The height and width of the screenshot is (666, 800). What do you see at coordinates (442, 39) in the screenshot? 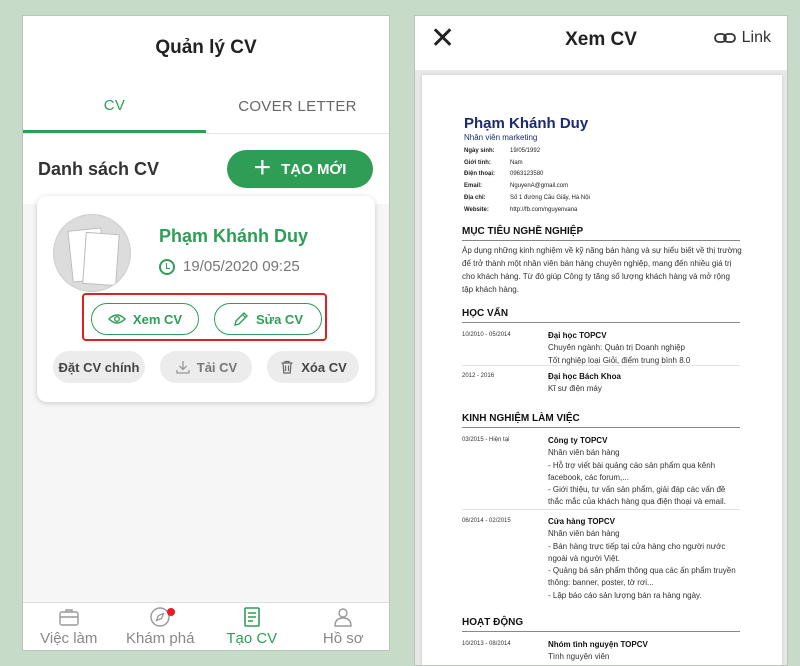
I see `close-icon: ✕` at bounding box center [442, 39].